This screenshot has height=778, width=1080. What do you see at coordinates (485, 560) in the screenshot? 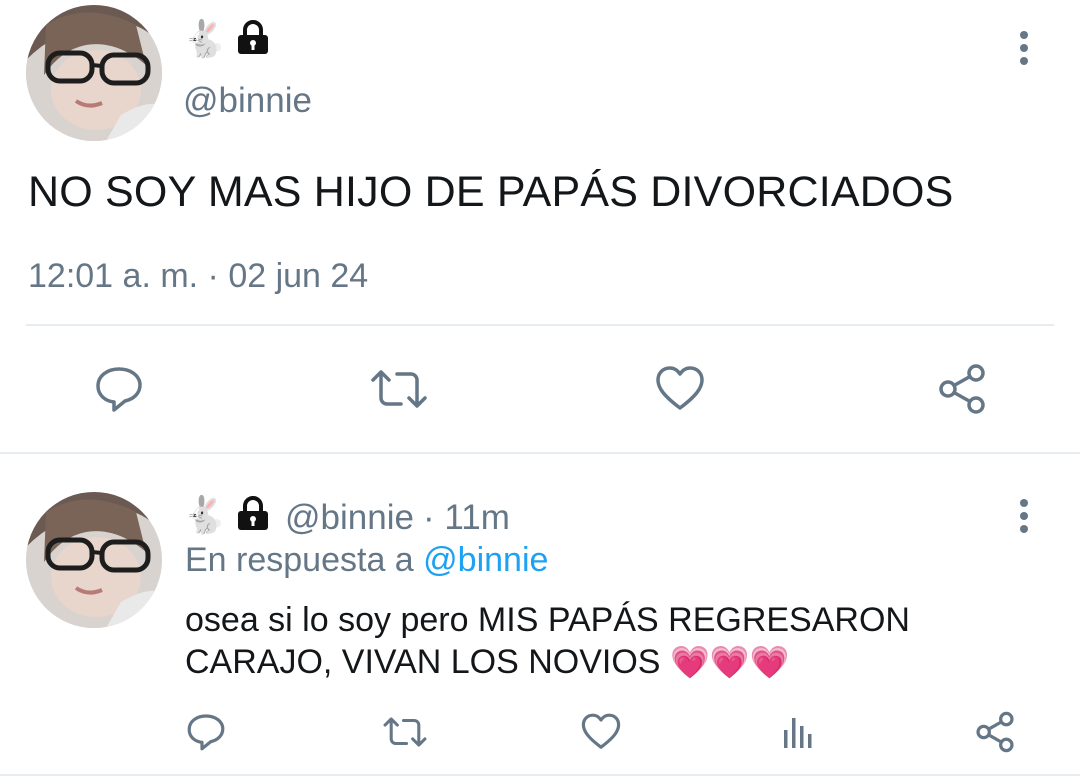
I see `reply-to-handle: @binnie` at bounding box center [485, 560].